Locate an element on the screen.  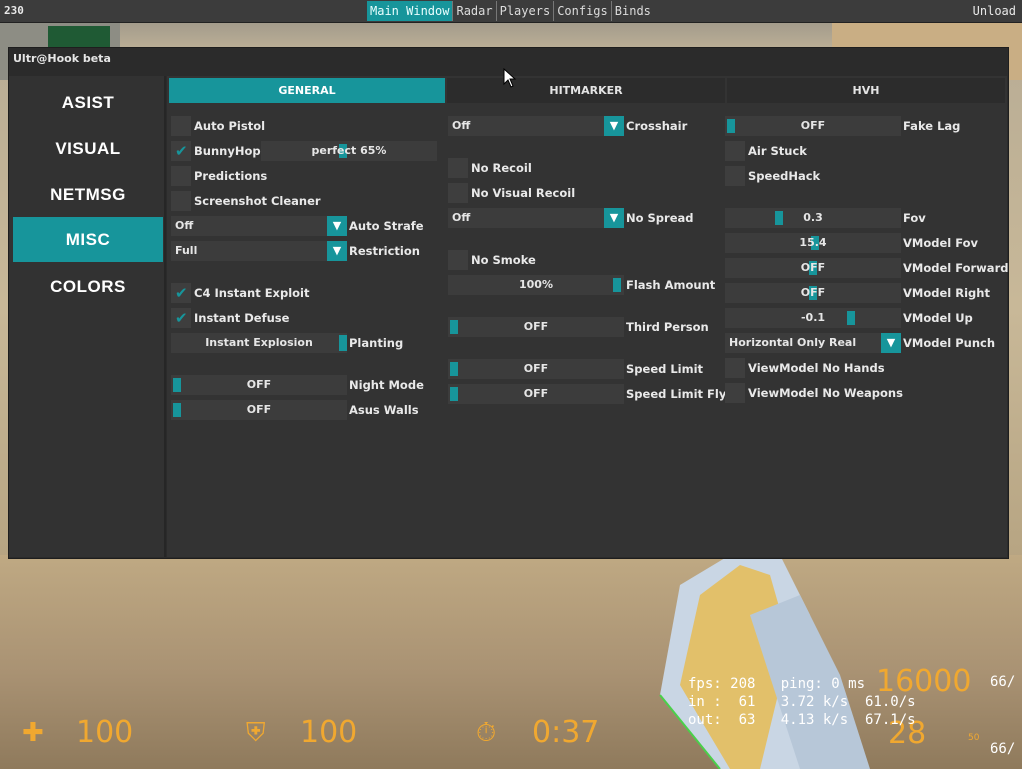
tab-main-window: Main Window is located at coordinates (410, 11).